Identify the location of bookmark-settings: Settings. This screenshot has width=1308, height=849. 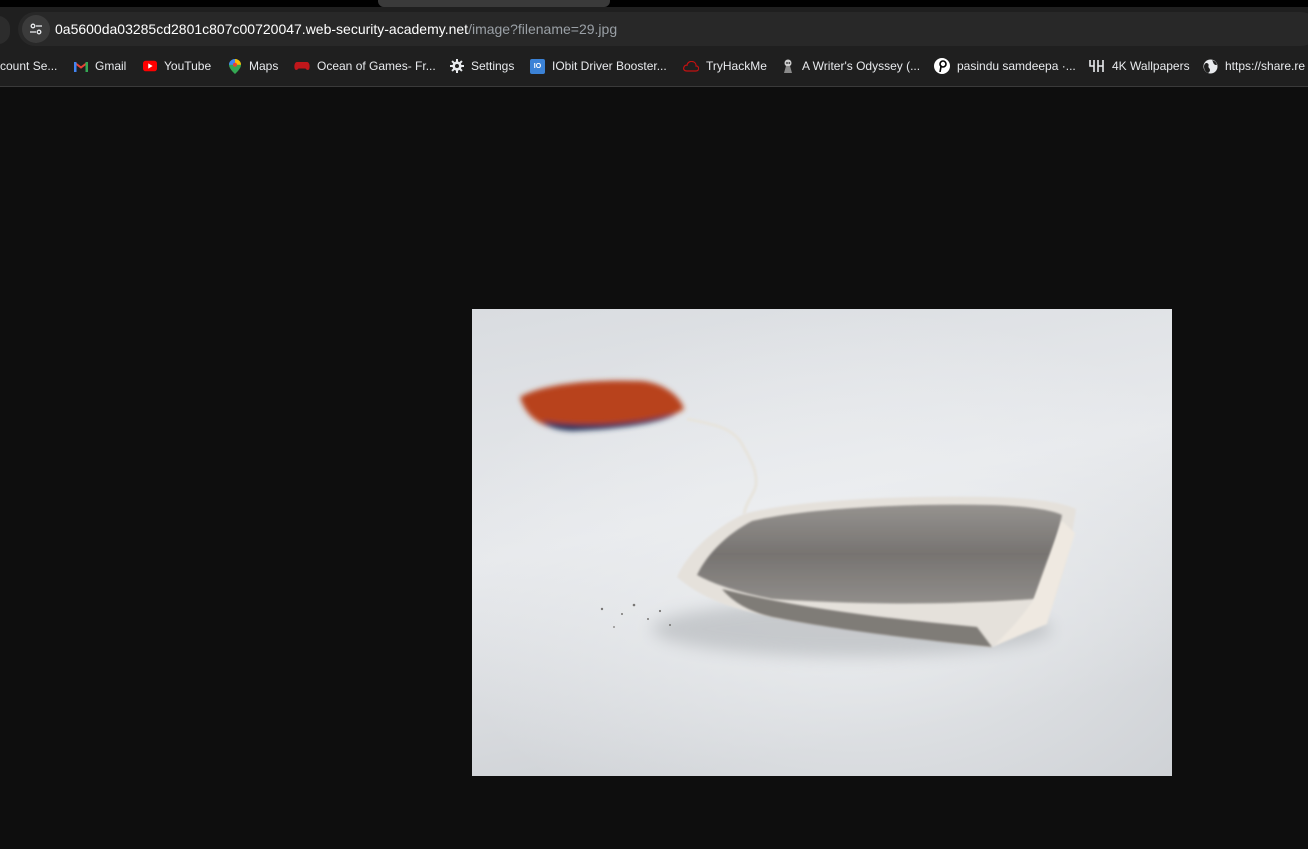
(482, 66).